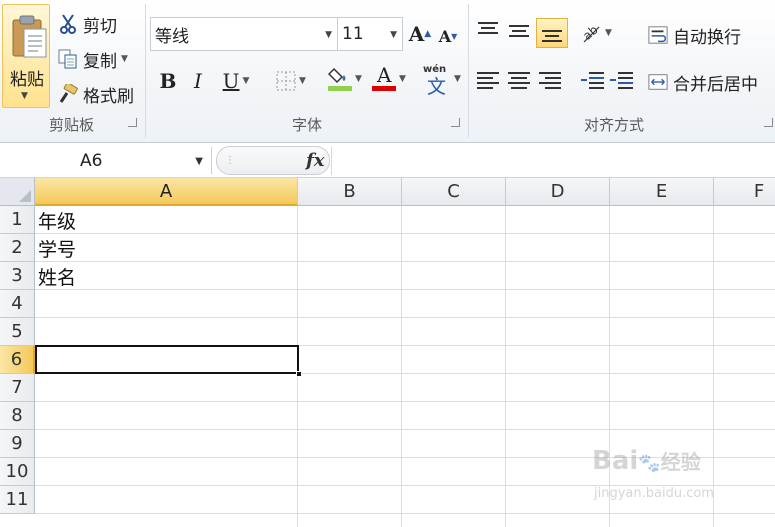 The height and width of the screenshot is (527, 775). Describe the element at coordinates (17, 472) in the screenshot. I see `row-header-10: 10` at that location.